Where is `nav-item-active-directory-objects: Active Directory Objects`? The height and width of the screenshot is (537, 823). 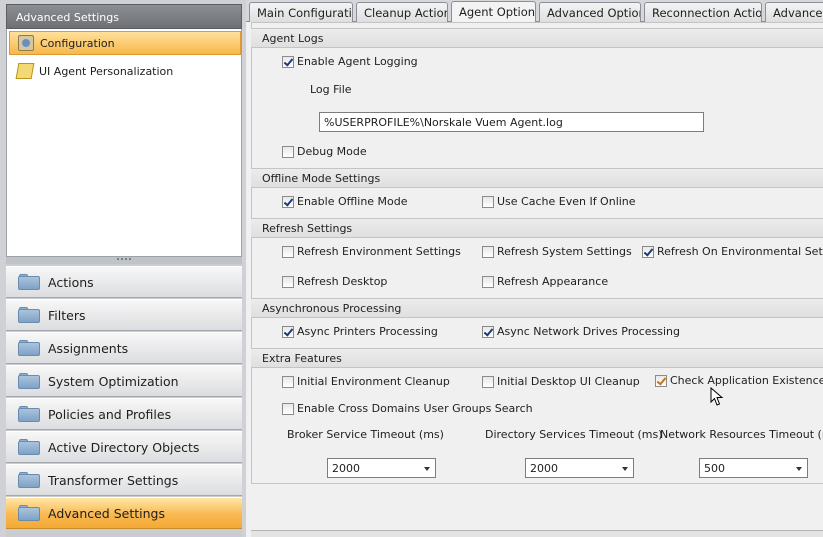 nav-item-active-directory-objects: Active Directory Objects is located at coordinates (124, 447).